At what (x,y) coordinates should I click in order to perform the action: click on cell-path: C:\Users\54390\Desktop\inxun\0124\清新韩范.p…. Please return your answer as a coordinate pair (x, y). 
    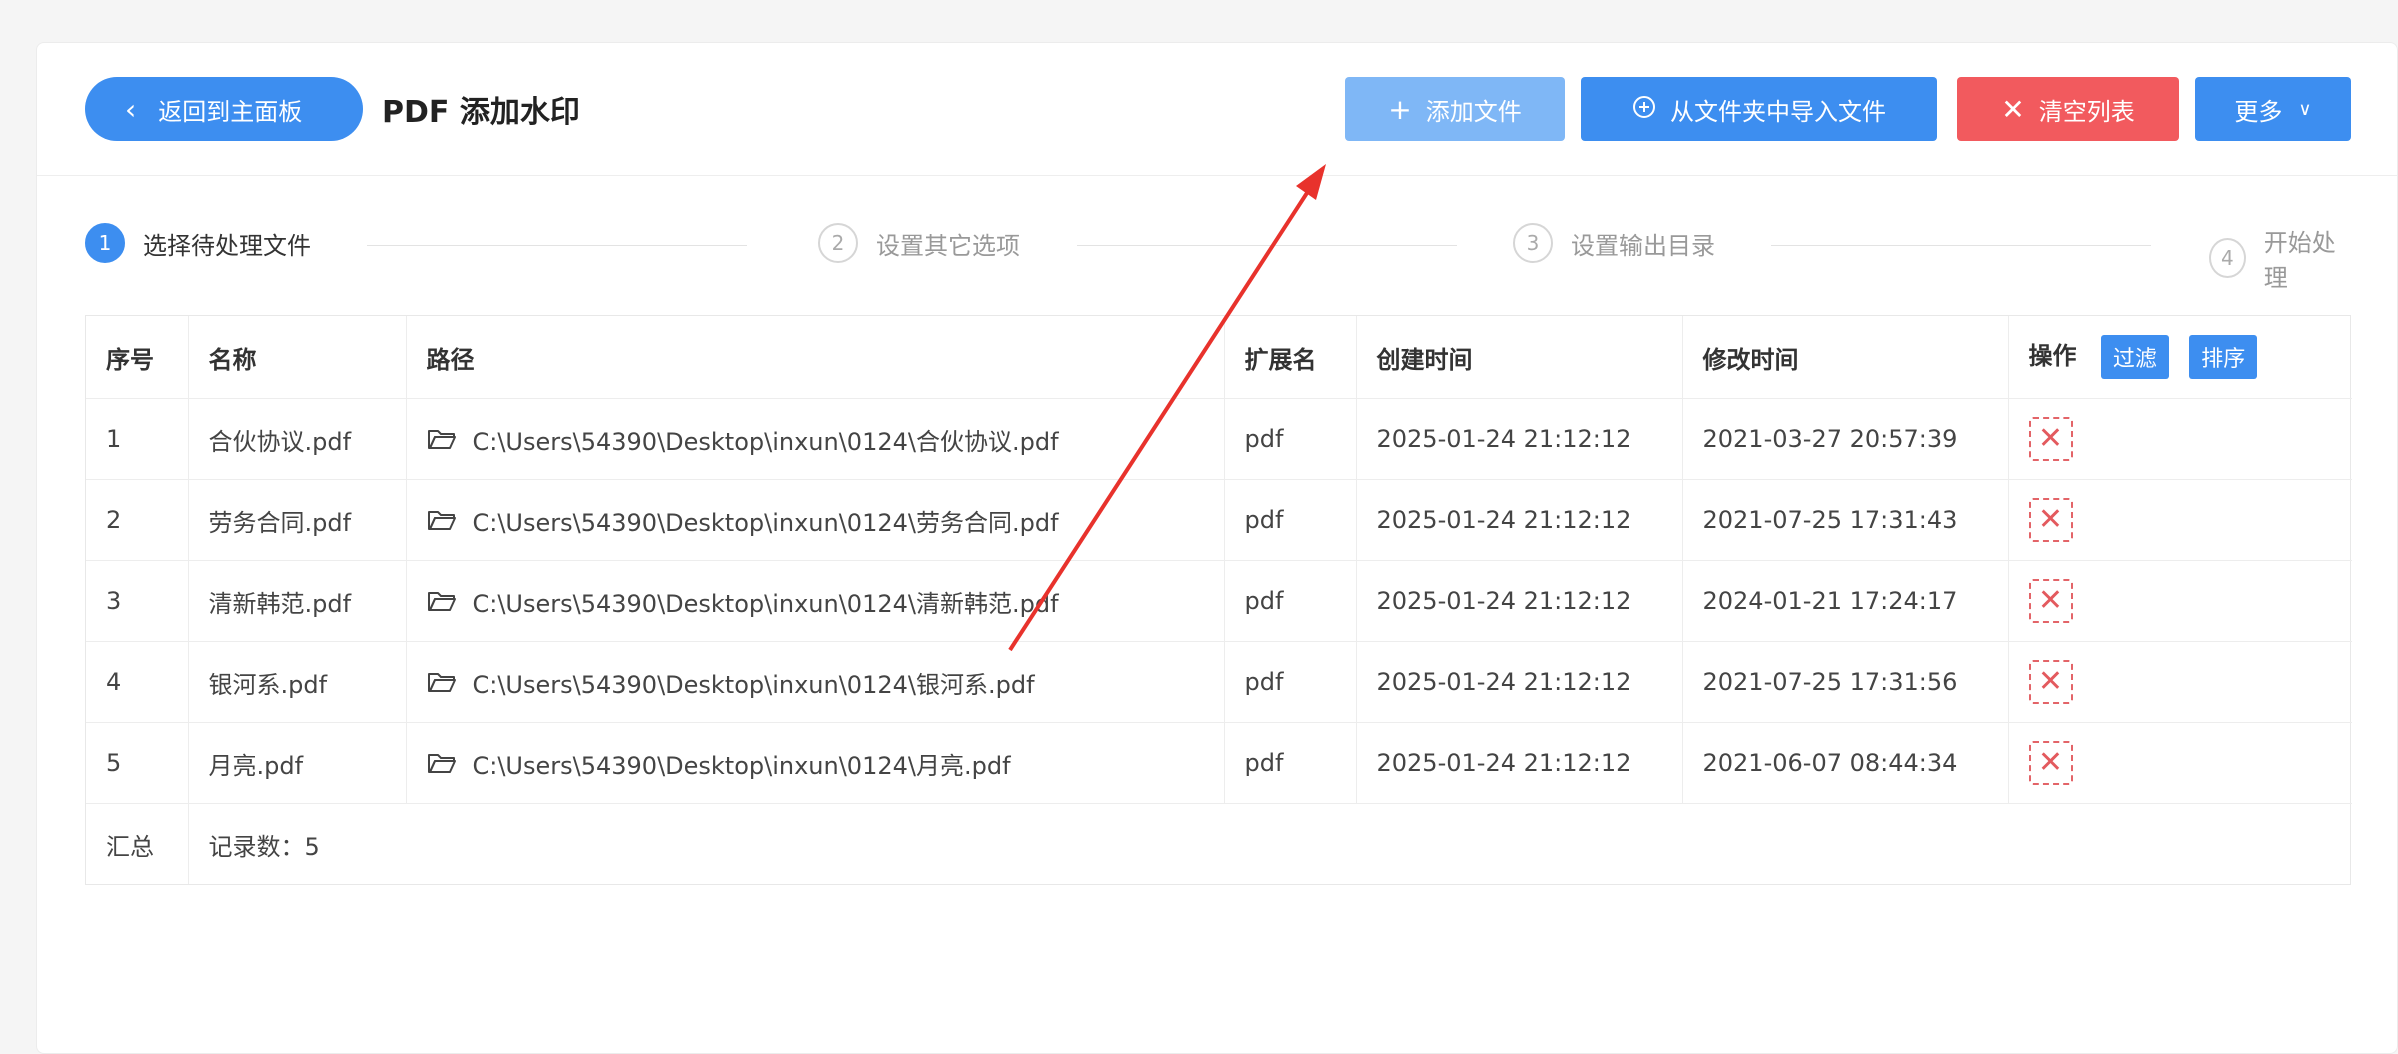
    Looking at the image, I should click on (815, 601).